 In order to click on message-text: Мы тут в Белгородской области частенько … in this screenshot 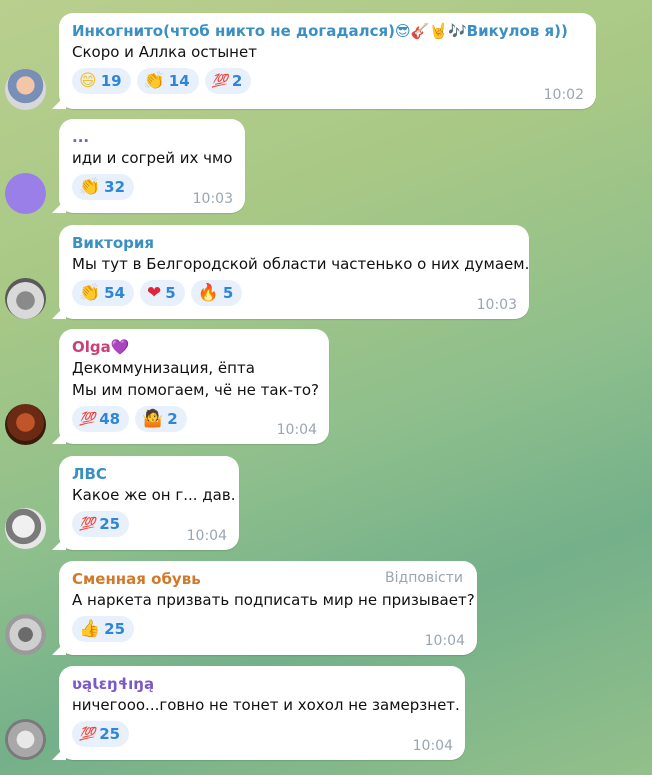, I will do `click(301, 264)`.